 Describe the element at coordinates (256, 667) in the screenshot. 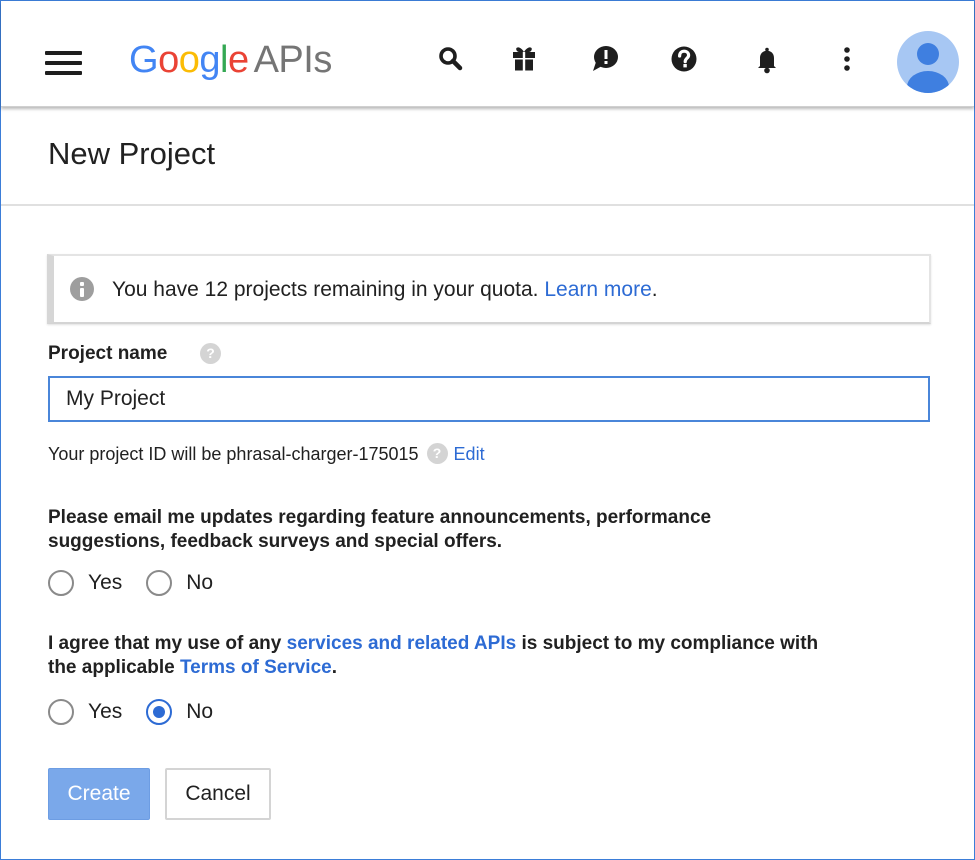

I see `terms-of-service-link: Terms of Service` at that location.